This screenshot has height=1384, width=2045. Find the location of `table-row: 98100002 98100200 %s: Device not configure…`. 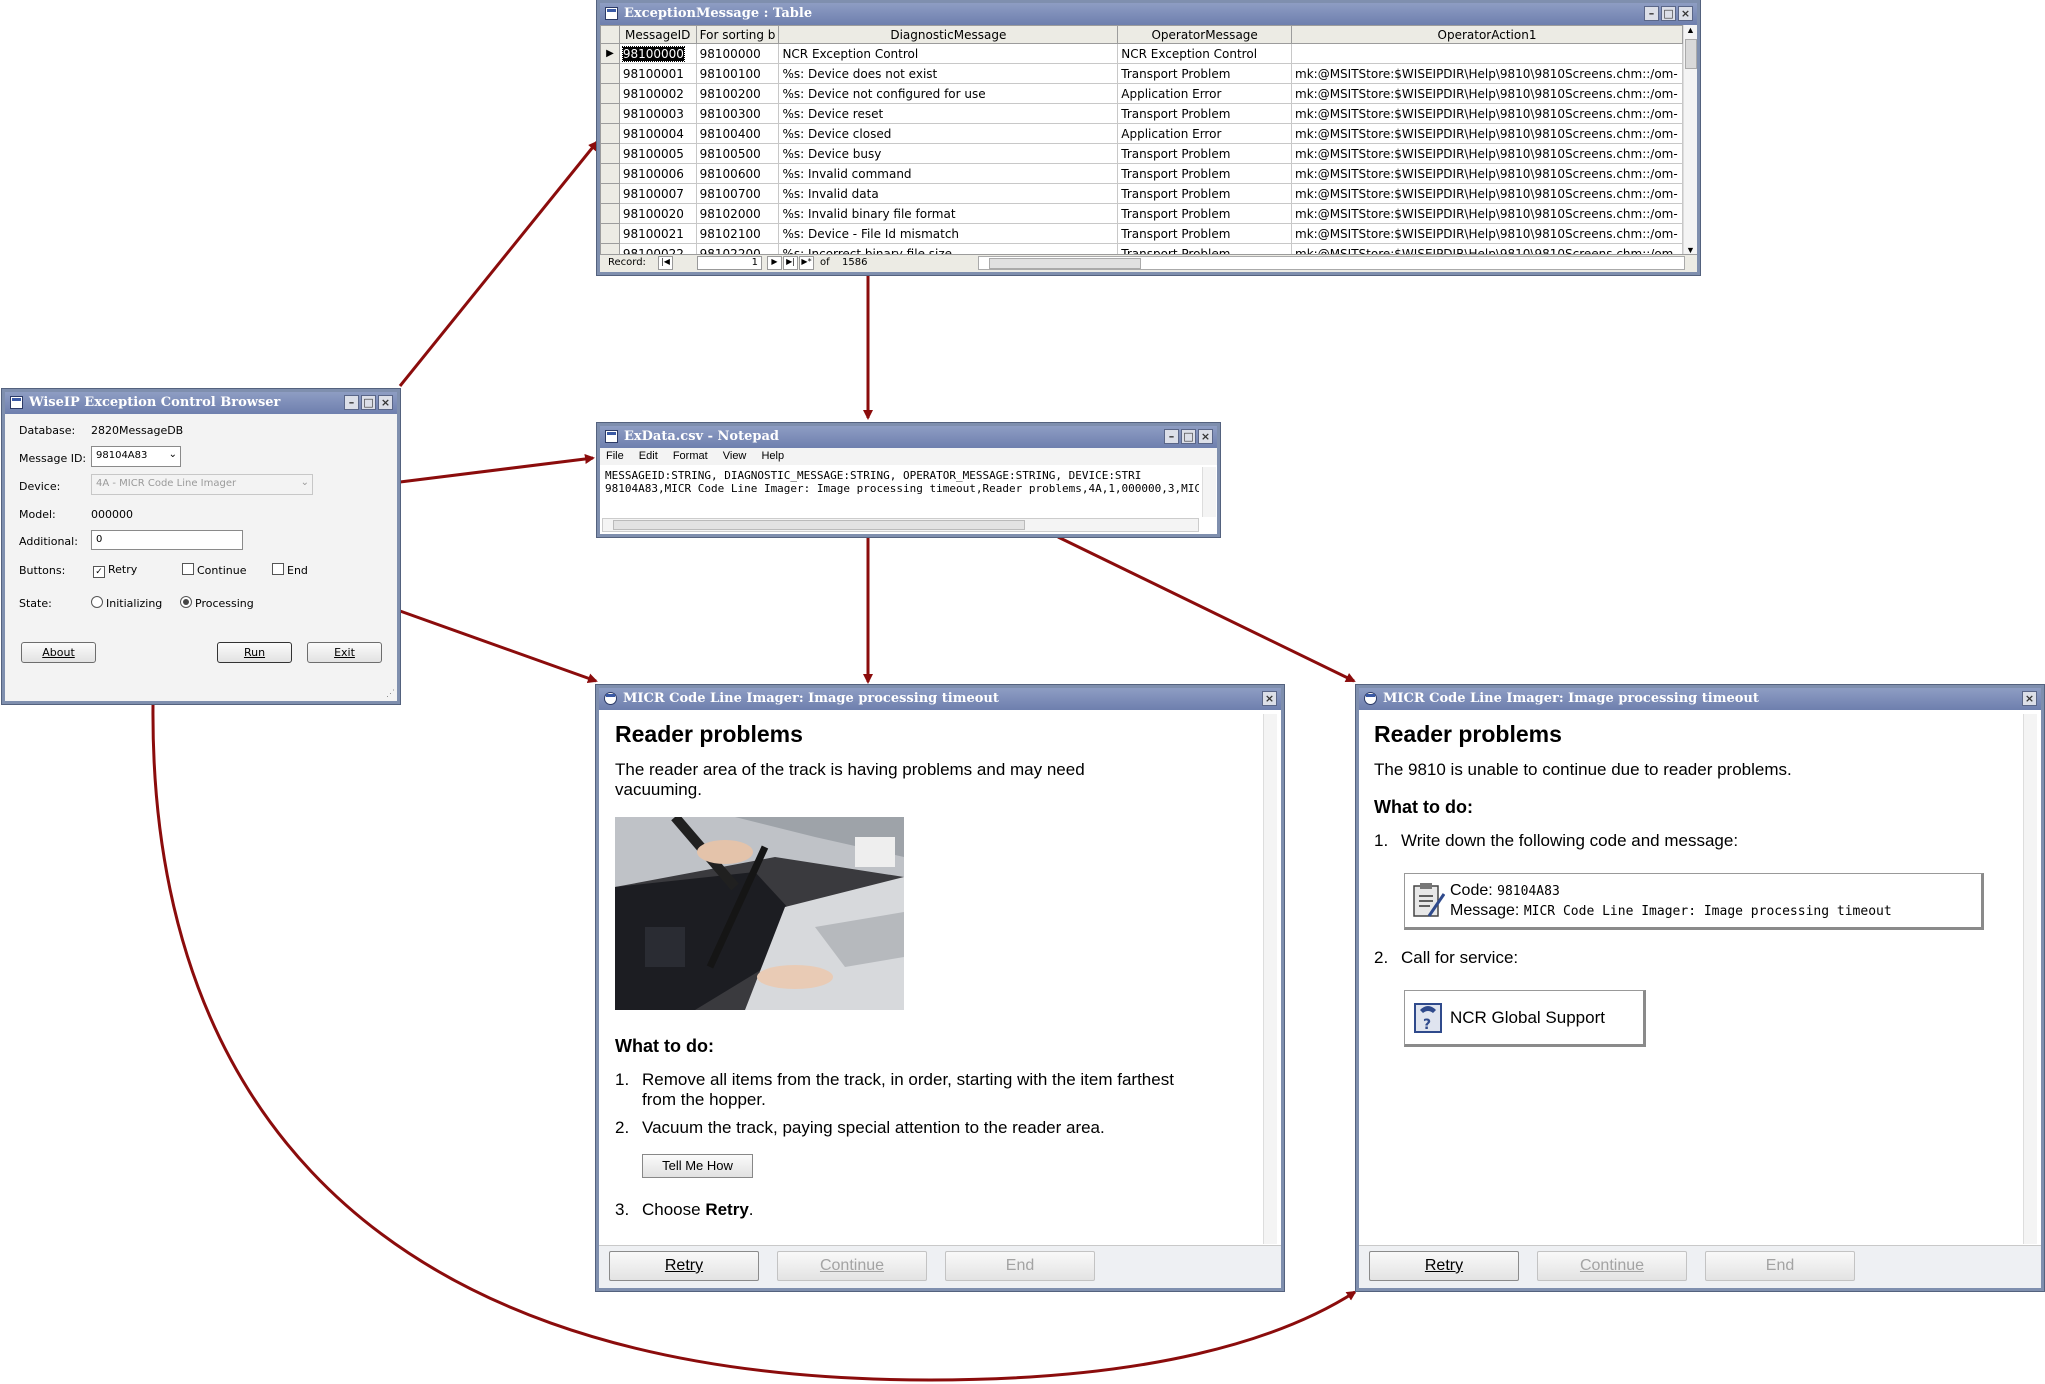

table-row: 98100002 98100200 %s: Device not configure… is located at coordinates (1141, 93).